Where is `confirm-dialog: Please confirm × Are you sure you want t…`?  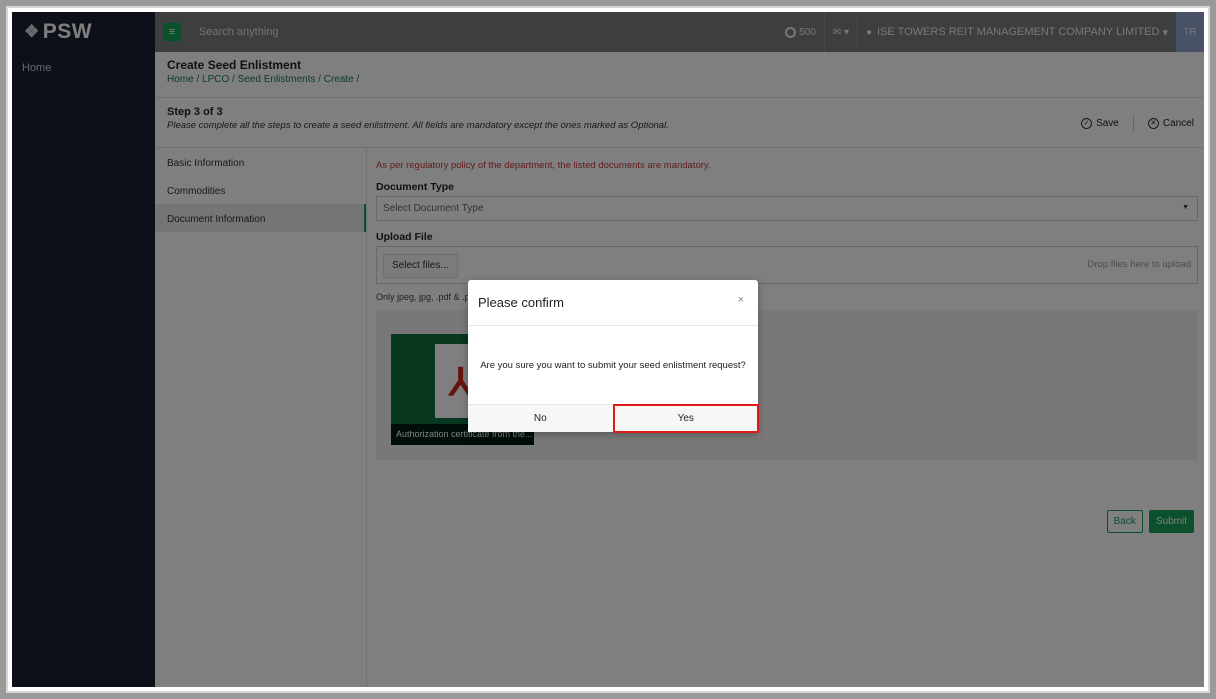
confirm-dialog: Please confirm × Are you sure you want t… is located at coordinates (613, 356).